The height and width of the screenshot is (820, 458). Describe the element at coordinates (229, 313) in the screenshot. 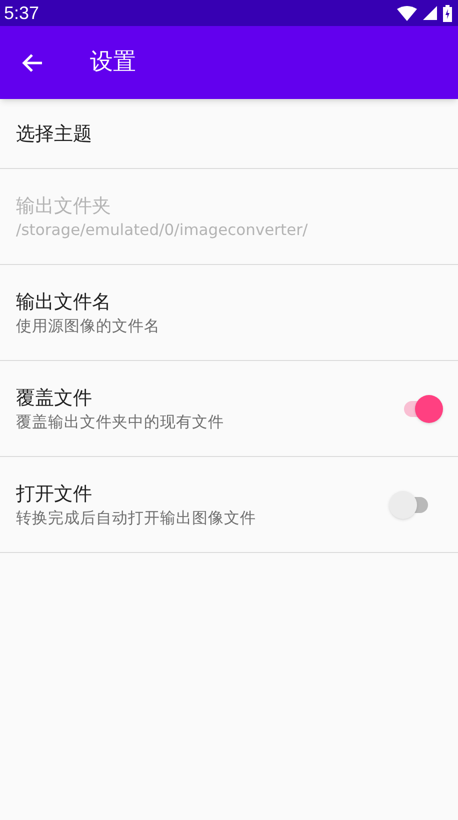

I see `settings-item: 输出文件名 使用源图像的文件名` at that location.